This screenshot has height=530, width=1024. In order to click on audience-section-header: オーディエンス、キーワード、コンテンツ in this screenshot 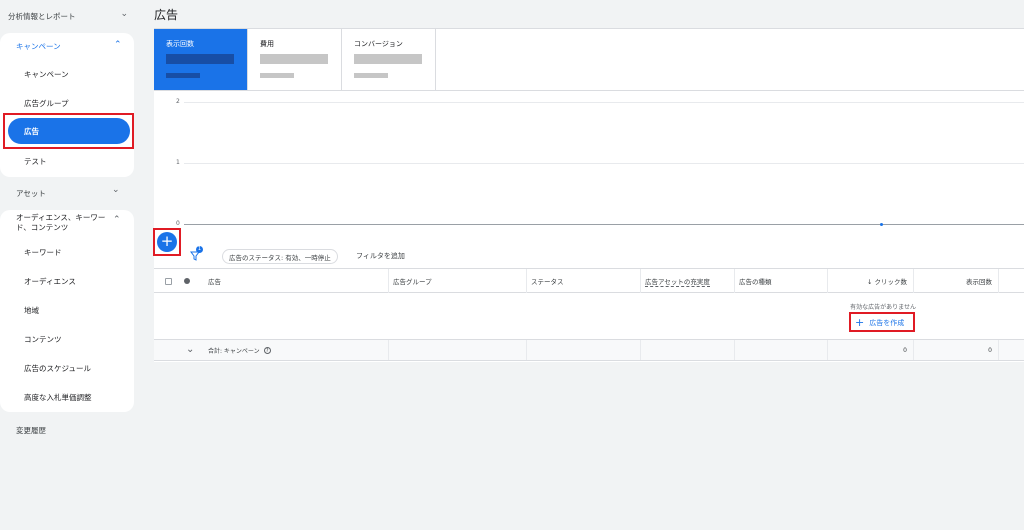, I will do `click(63, 223)`.